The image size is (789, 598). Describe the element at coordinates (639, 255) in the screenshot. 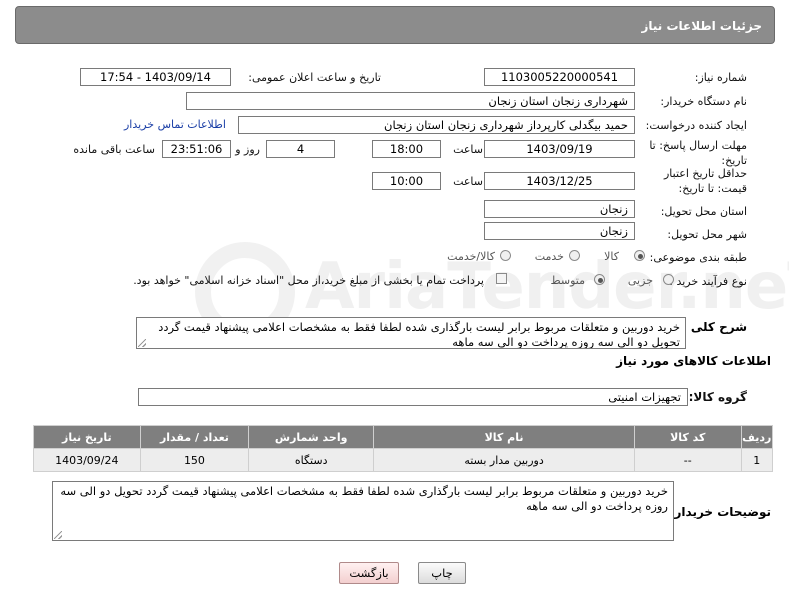

I see `category-goods-radio` at that location.